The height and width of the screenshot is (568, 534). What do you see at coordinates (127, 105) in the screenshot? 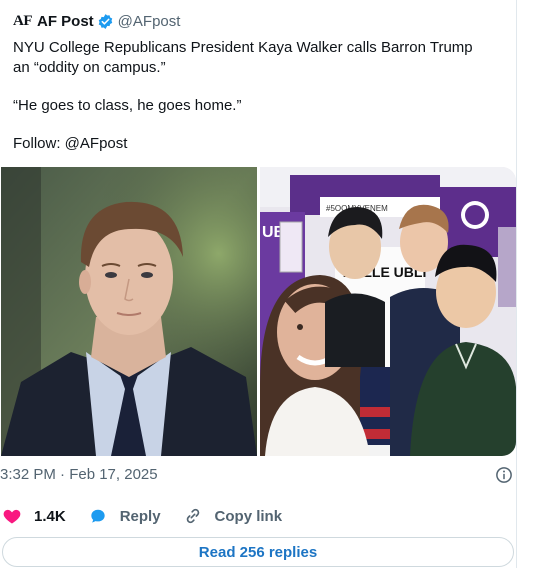
I see `tweet-quote: “He goes to class, he goes home.”` at bounding box center [127, 105].